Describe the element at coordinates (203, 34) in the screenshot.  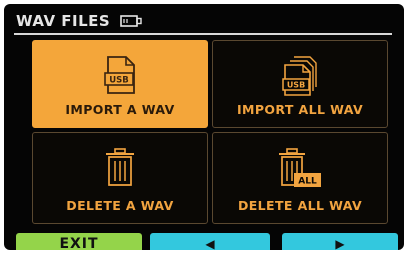
I see `header-divider` at that location.